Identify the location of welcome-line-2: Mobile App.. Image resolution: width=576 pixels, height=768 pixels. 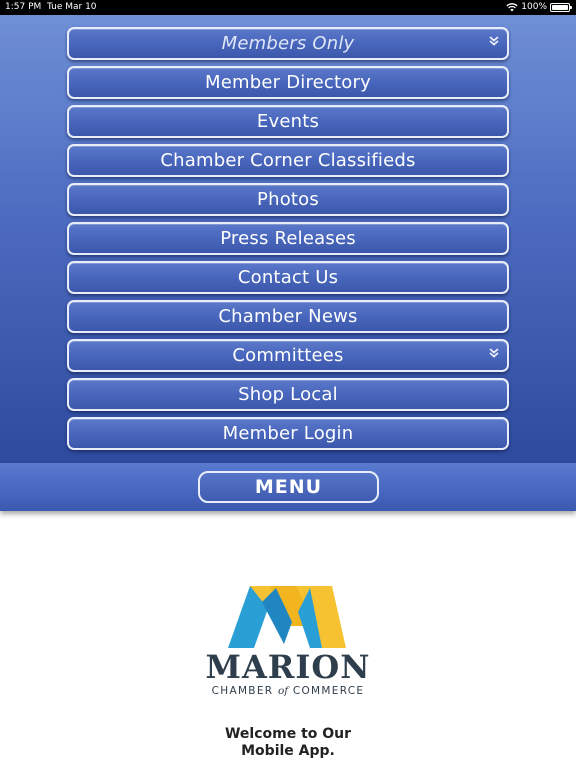
(288, 751).